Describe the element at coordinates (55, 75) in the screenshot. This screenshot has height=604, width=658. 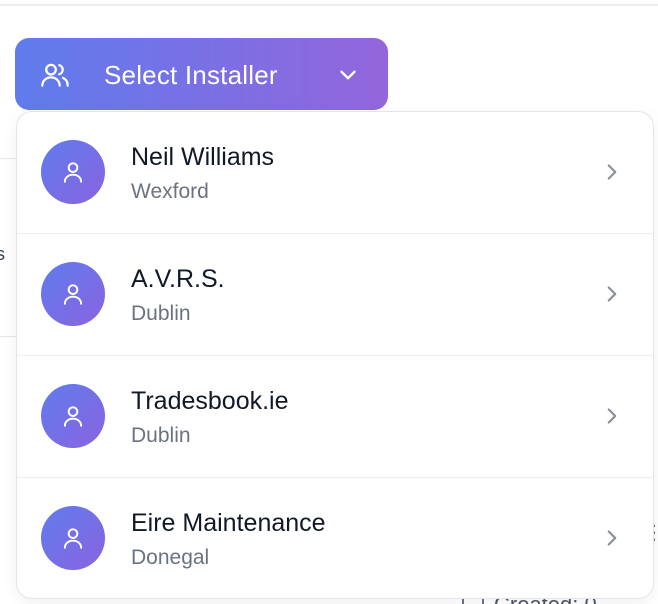
I see `users-icon` at that location.